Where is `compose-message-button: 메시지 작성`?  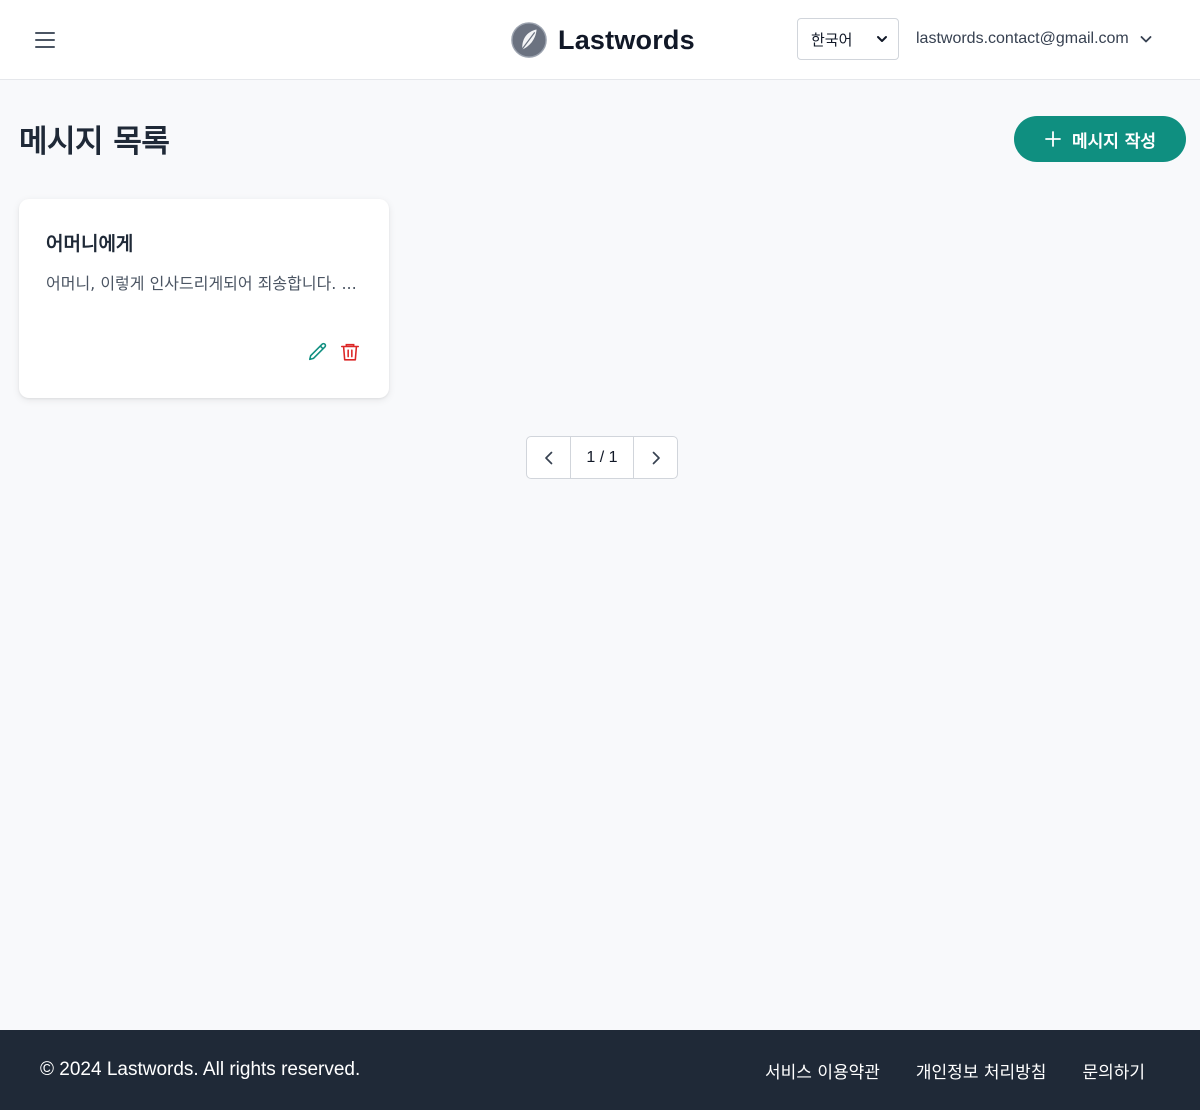
compose-message-button: 메시지 작성 is located at coordinates (1100, 139).